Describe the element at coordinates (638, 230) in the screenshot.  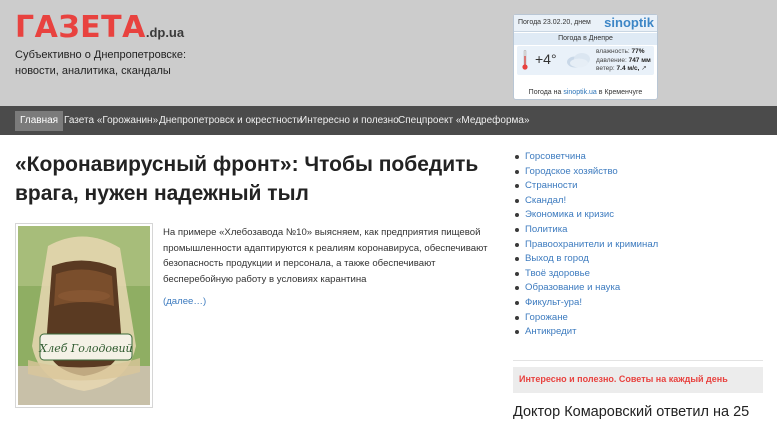
I see `category-item: Политика` at that location.